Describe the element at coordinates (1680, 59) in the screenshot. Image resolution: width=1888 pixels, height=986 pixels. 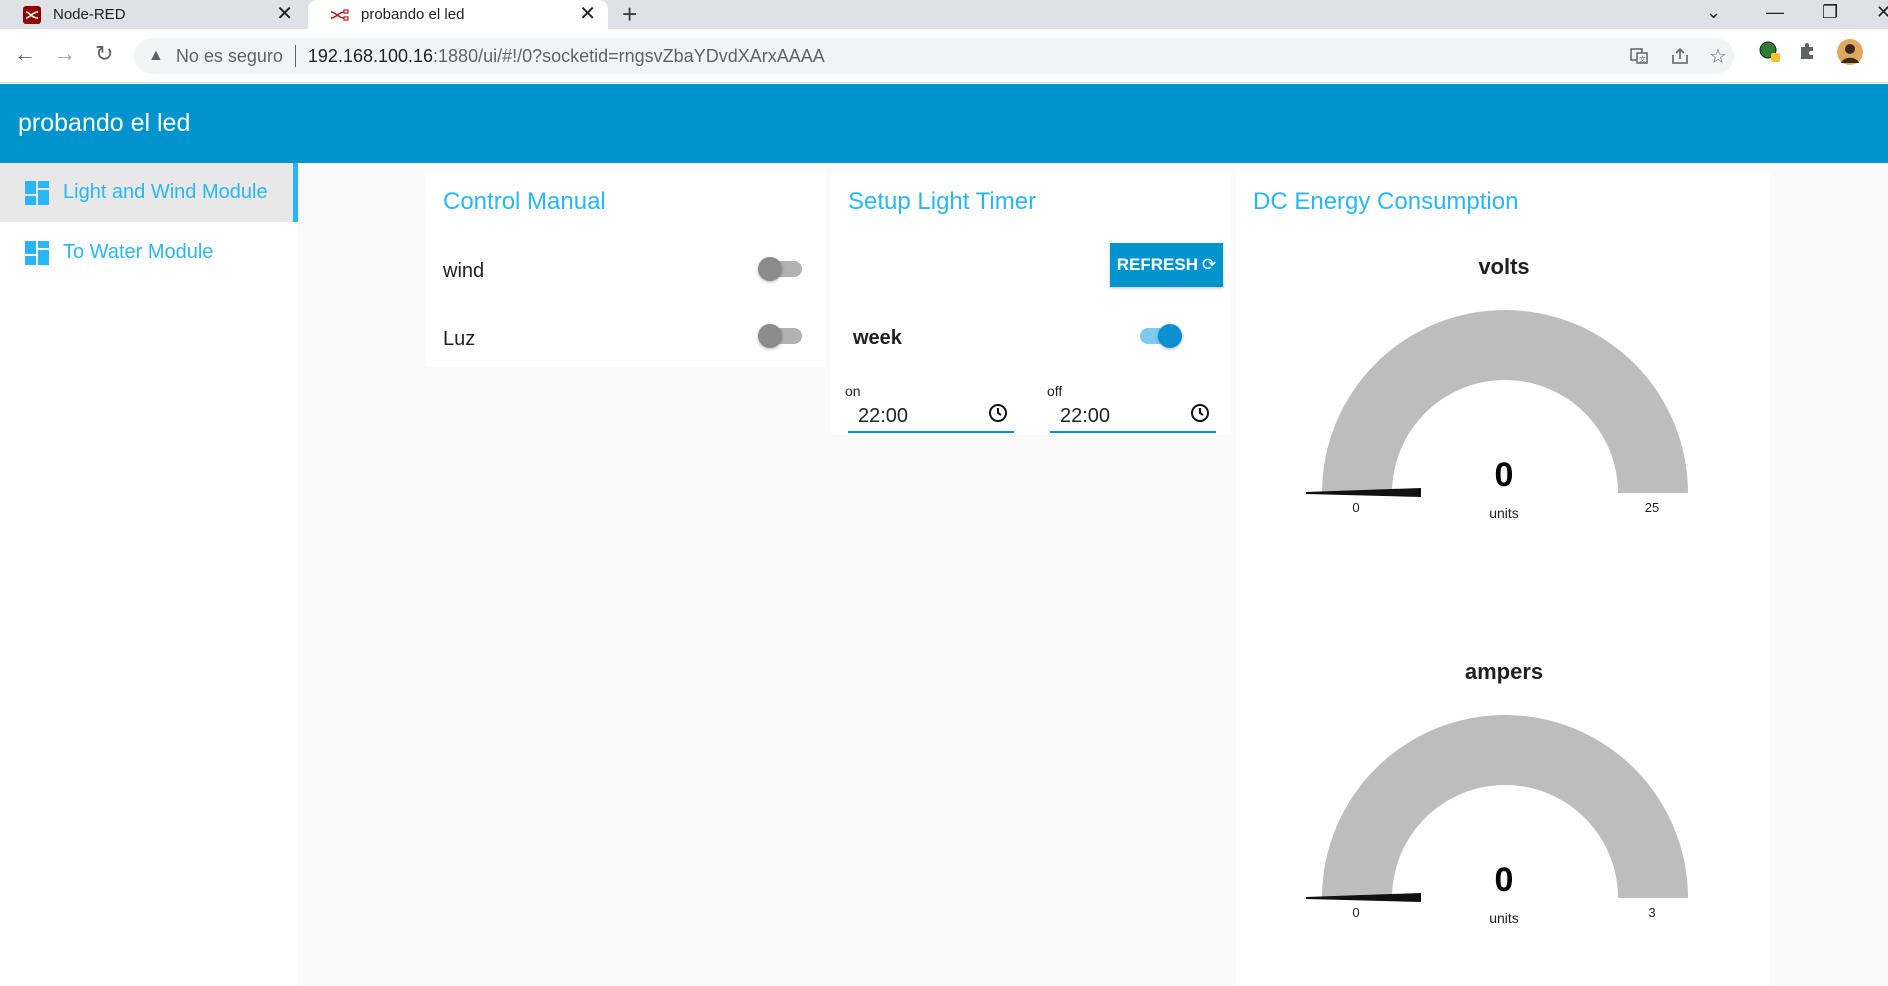
I see `share-icon` at that location.